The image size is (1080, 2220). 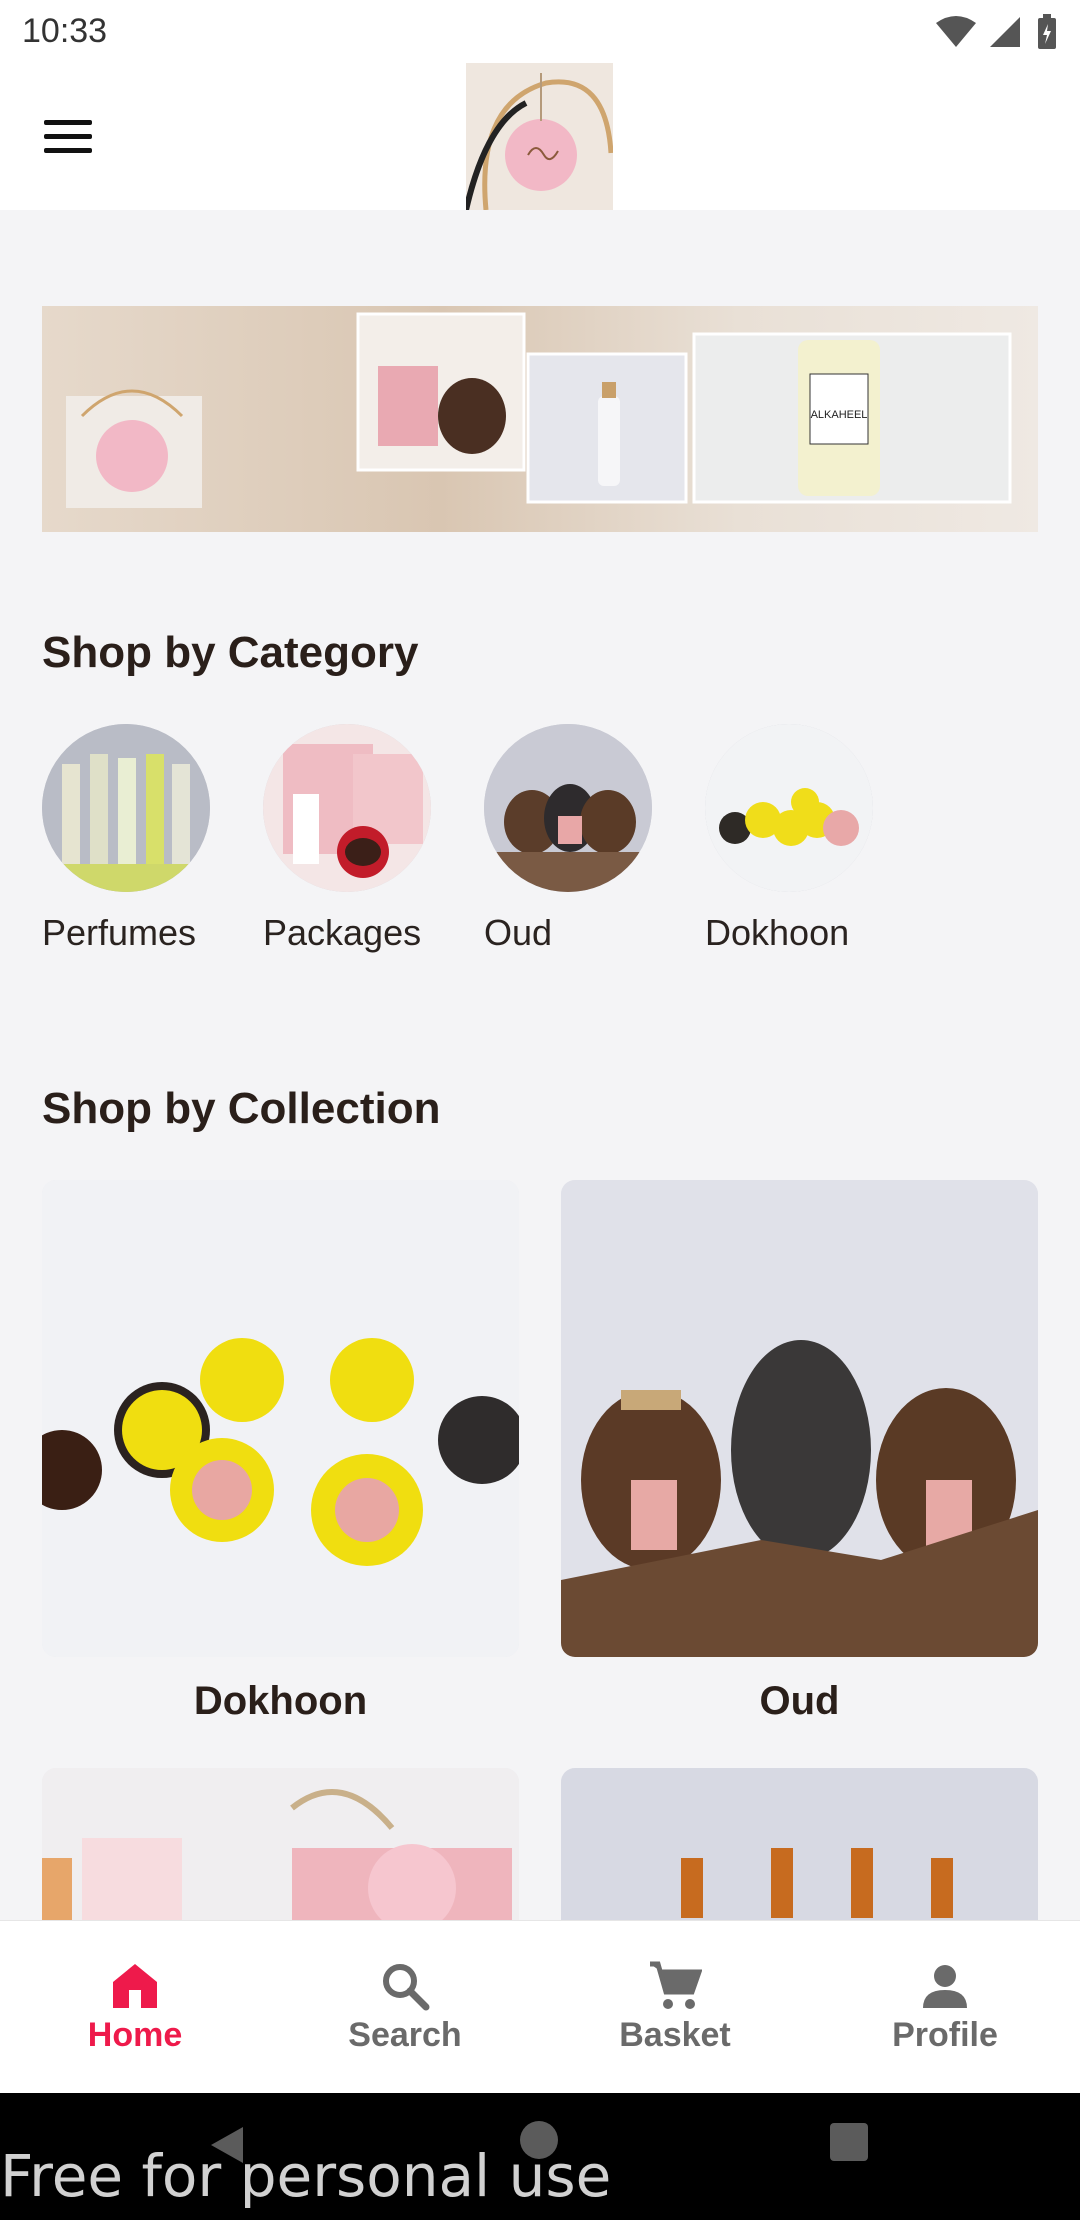 I want to click on recent-apps-icon, so click(x=849, y=2142).